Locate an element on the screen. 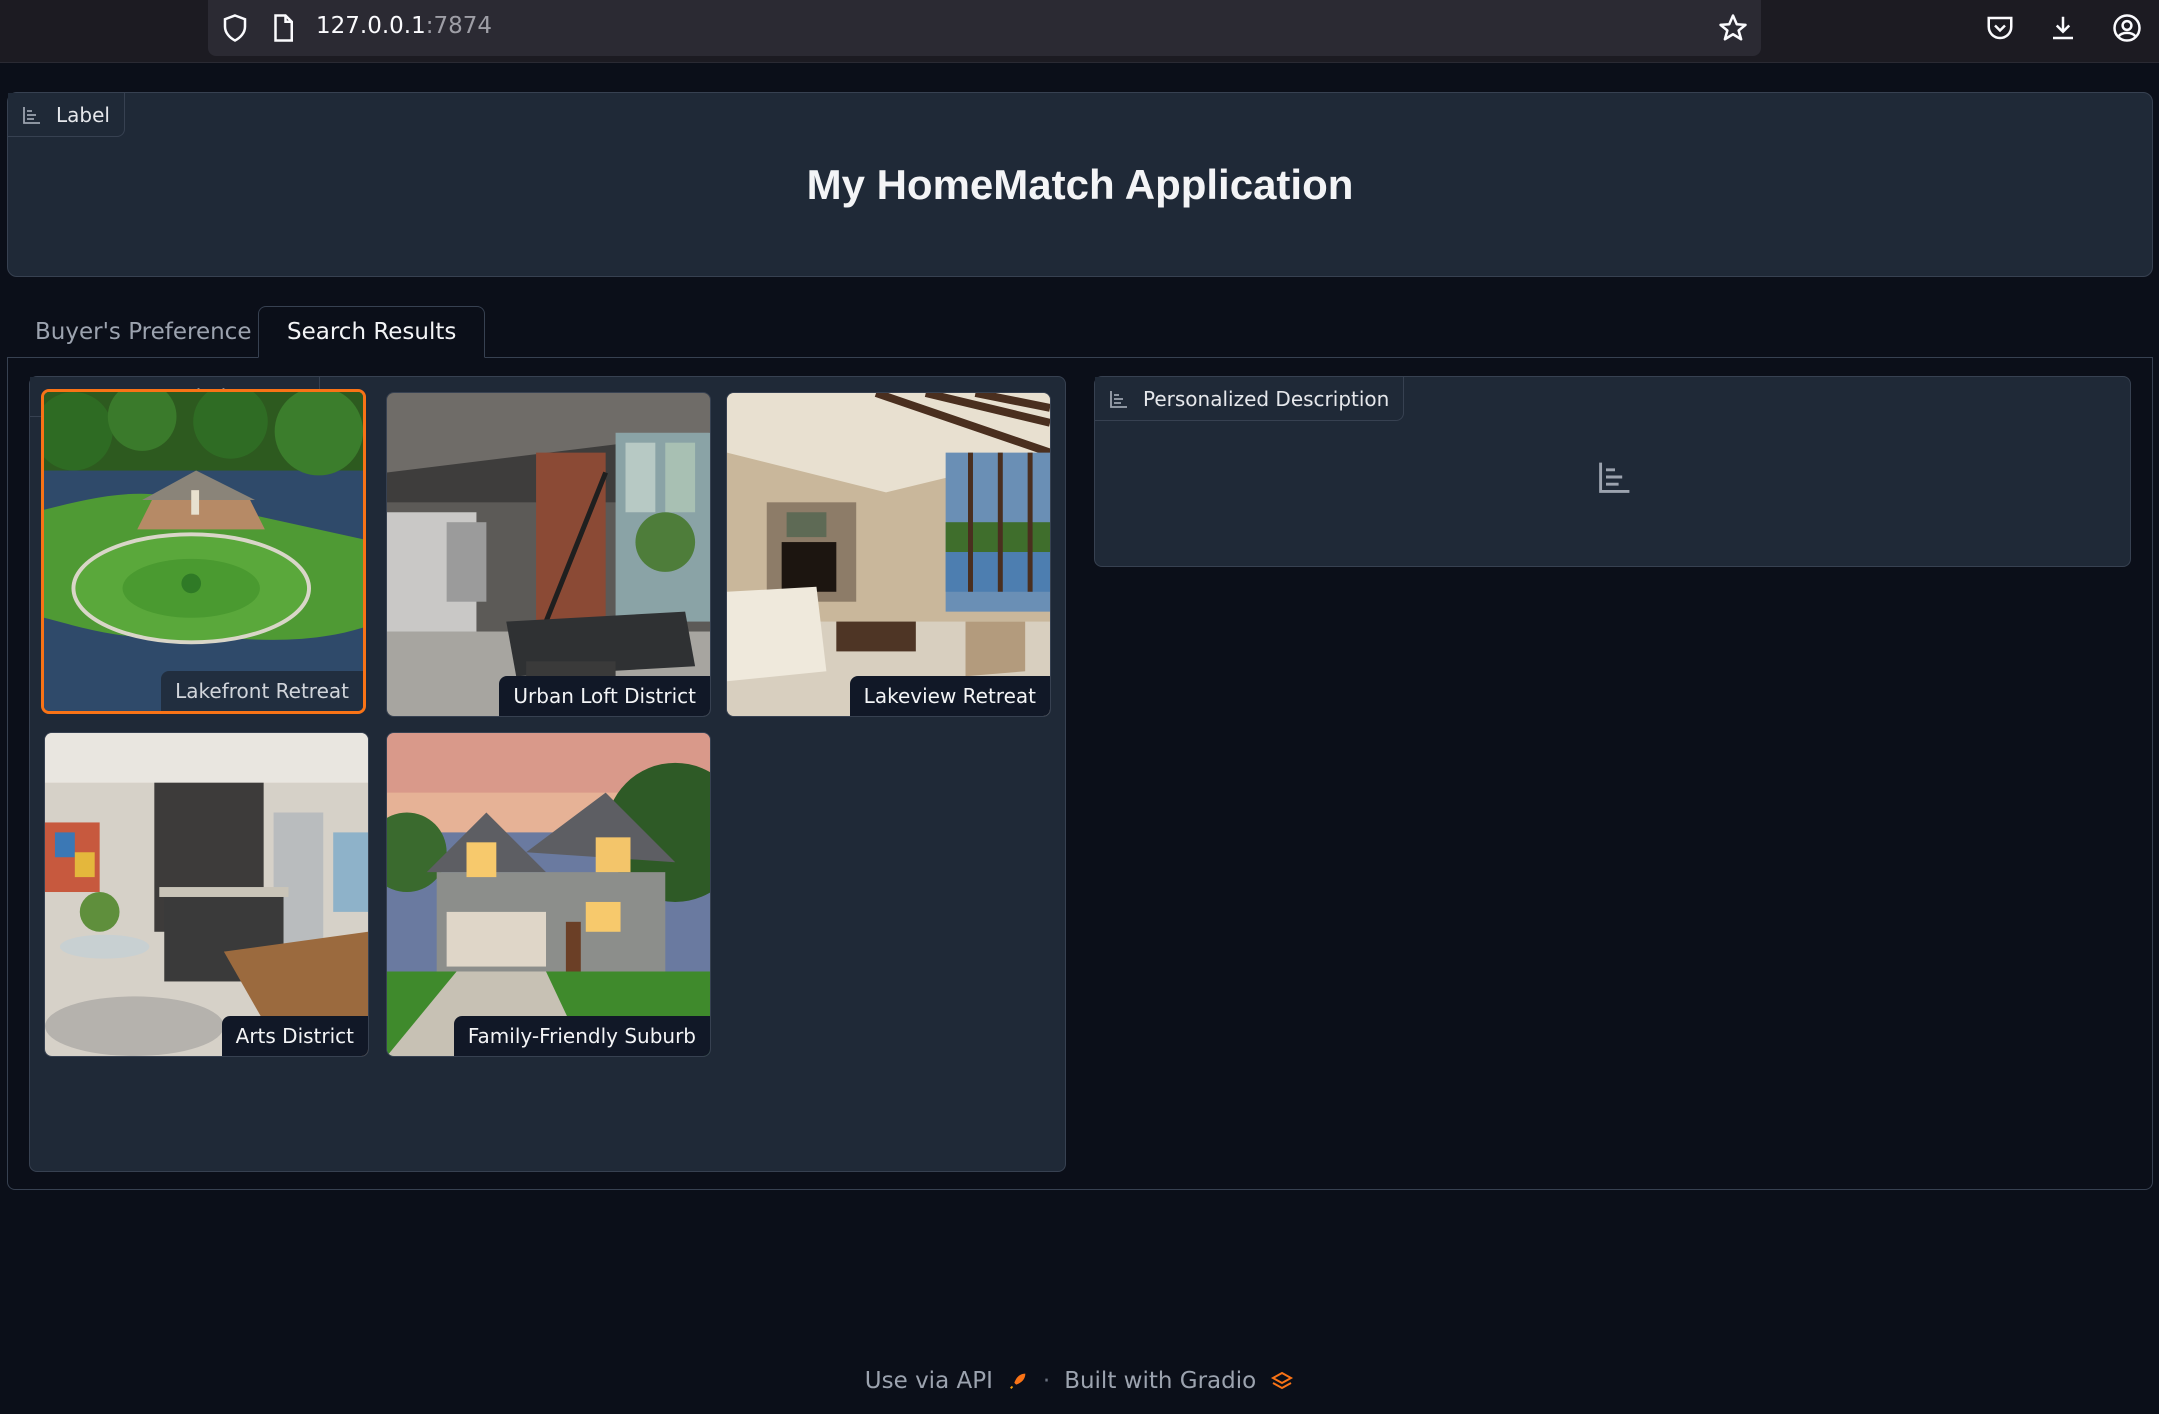 The width and height of the screenshot is (2159, 1414). gallery-item-urban-loft-district: Urban Loft District is located at coordinates (548, 554).